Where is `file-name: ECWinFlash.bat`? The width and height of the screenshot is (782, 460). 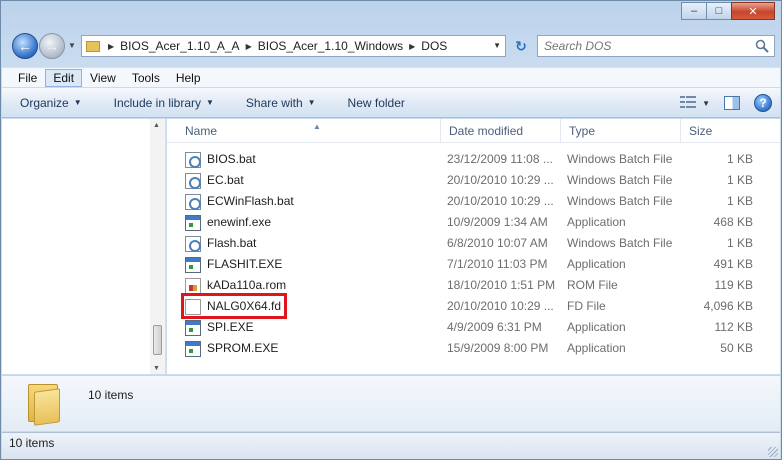 file-name: ECWinFlash.bat is located at coordinates (250, 201).